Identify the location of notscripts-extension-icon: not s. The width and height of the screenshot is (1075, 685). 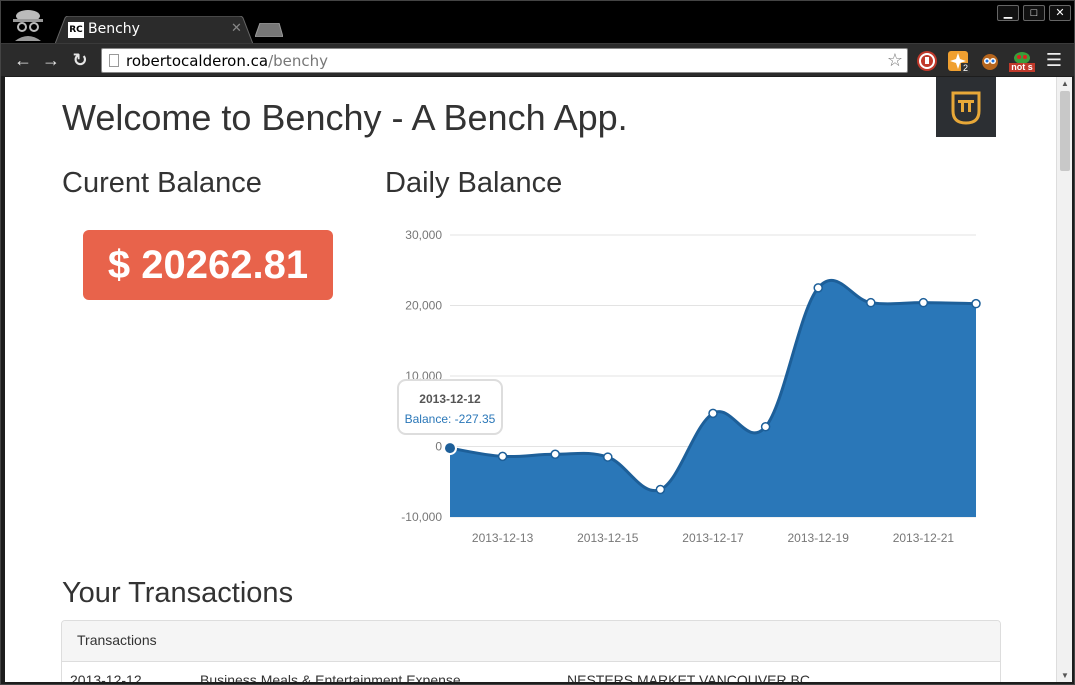
(1022, 61).